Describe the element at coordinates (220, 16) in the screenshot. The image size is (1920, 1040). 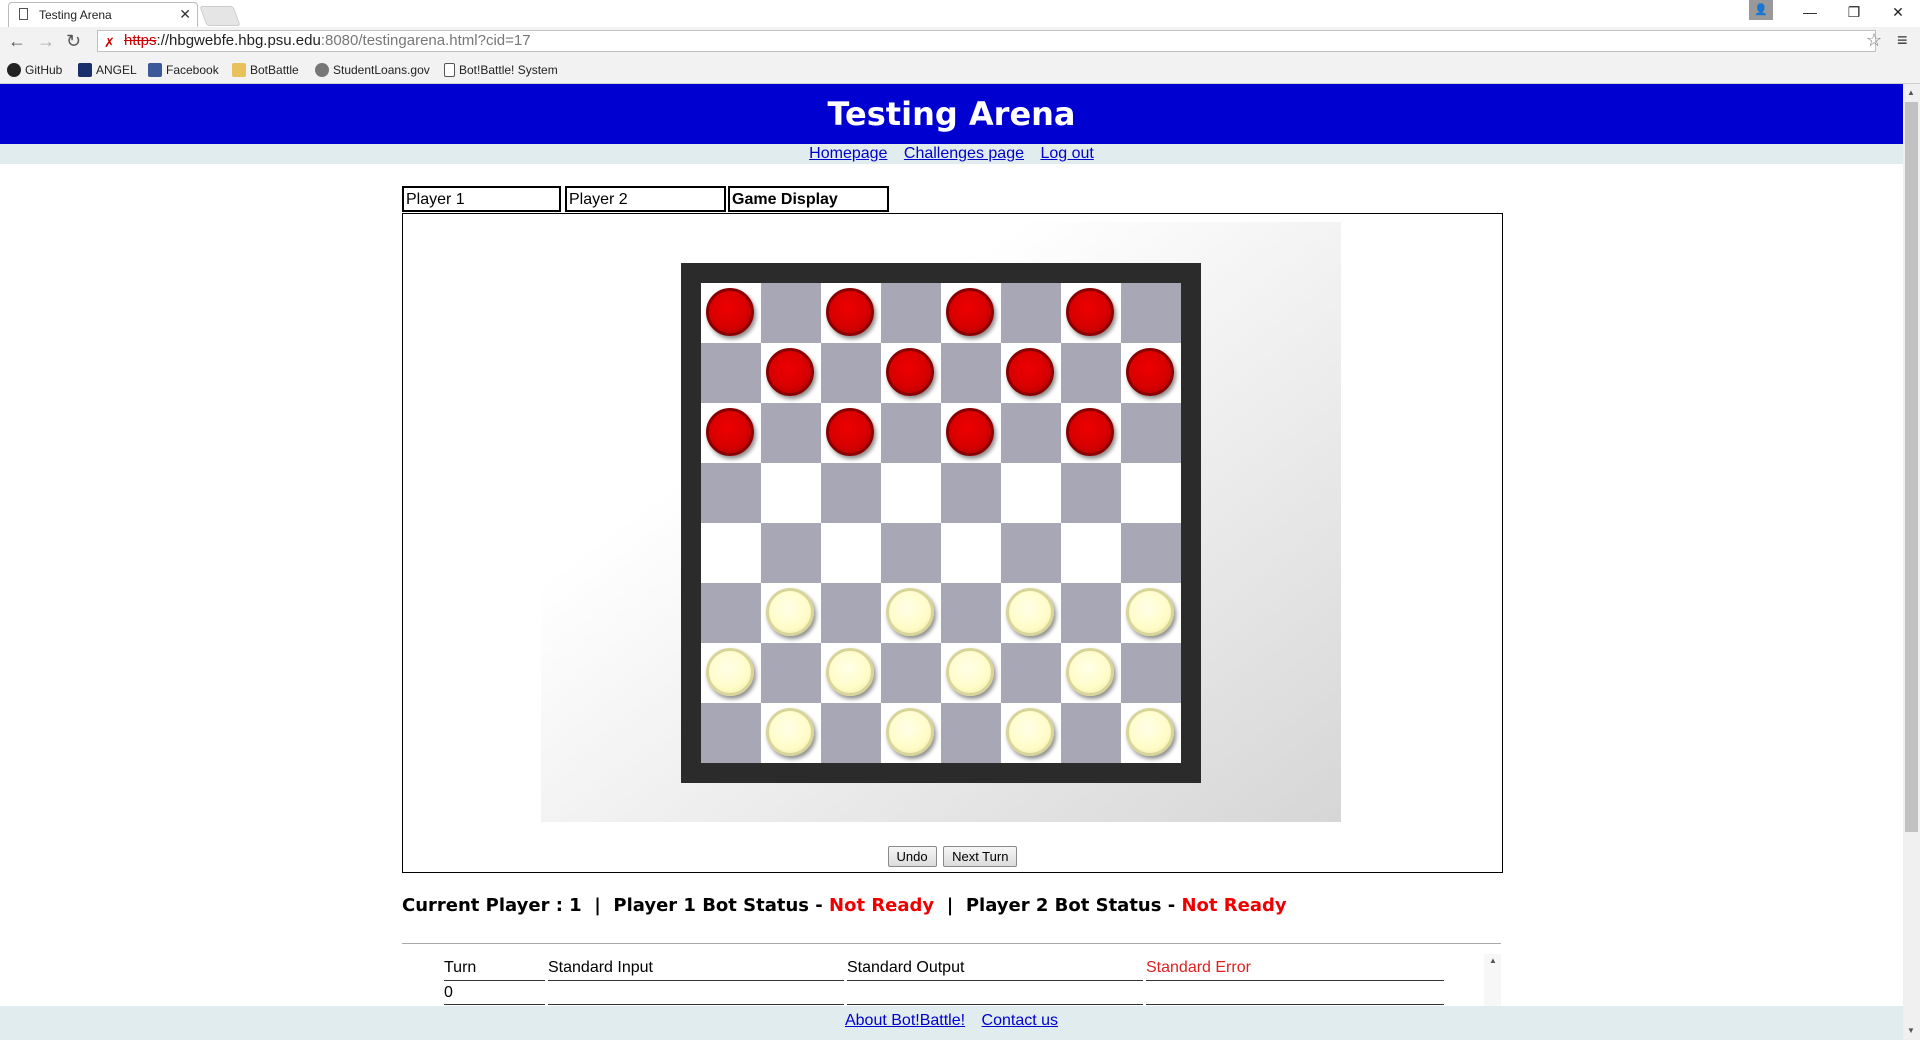
I see `new-tab-button` at that location.